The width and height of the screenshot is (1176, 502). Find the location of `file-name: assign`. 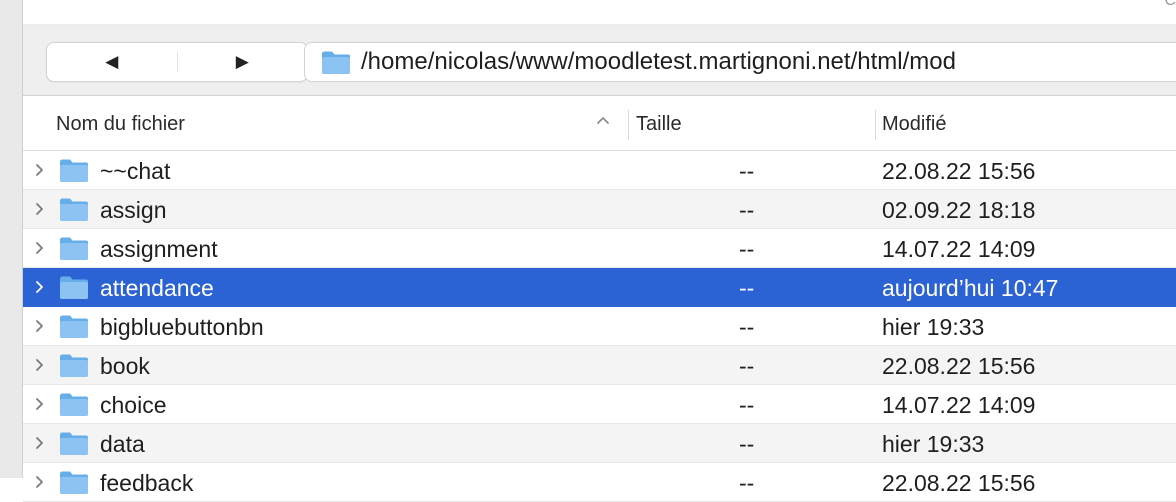

file-name: assign is located at coordinates (133, 210).